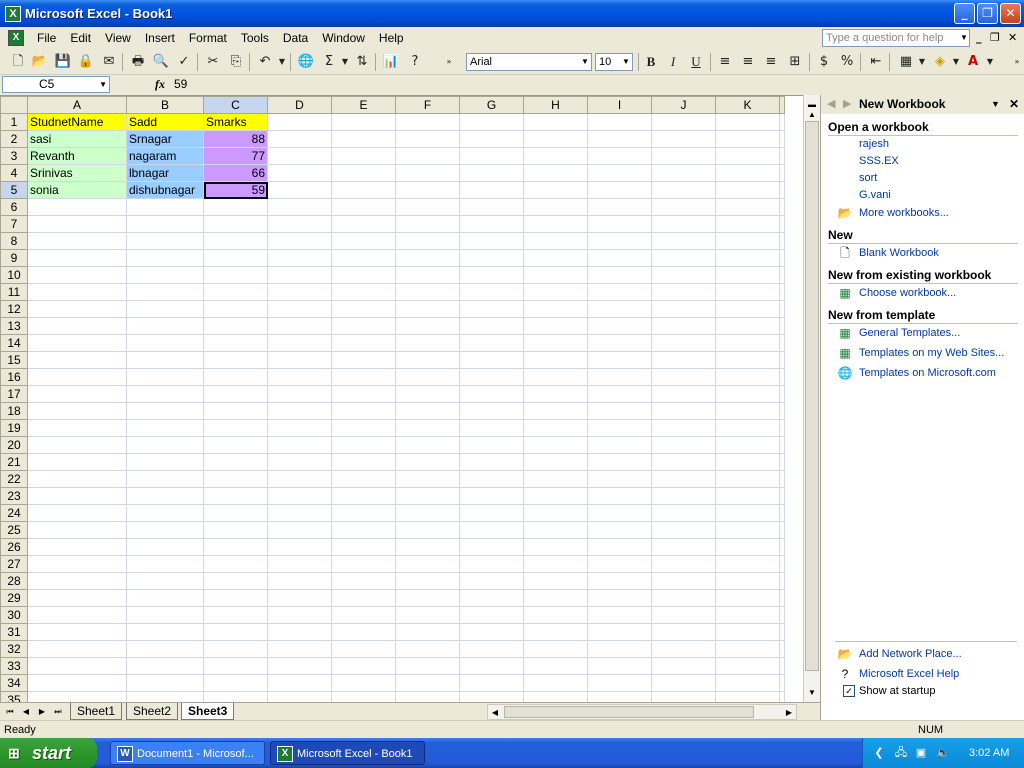 The image size is (1024, 768). I want to click on autosum-icon: Σ, so click(329, 62).